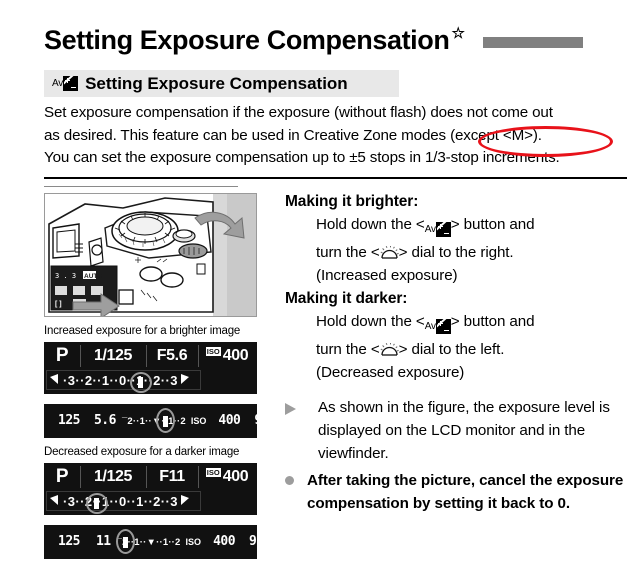  What do you see at coordinates (62, 476) in the screenshot?
I see `lcd-mode-darker: P` at bounding box center [62, 476].